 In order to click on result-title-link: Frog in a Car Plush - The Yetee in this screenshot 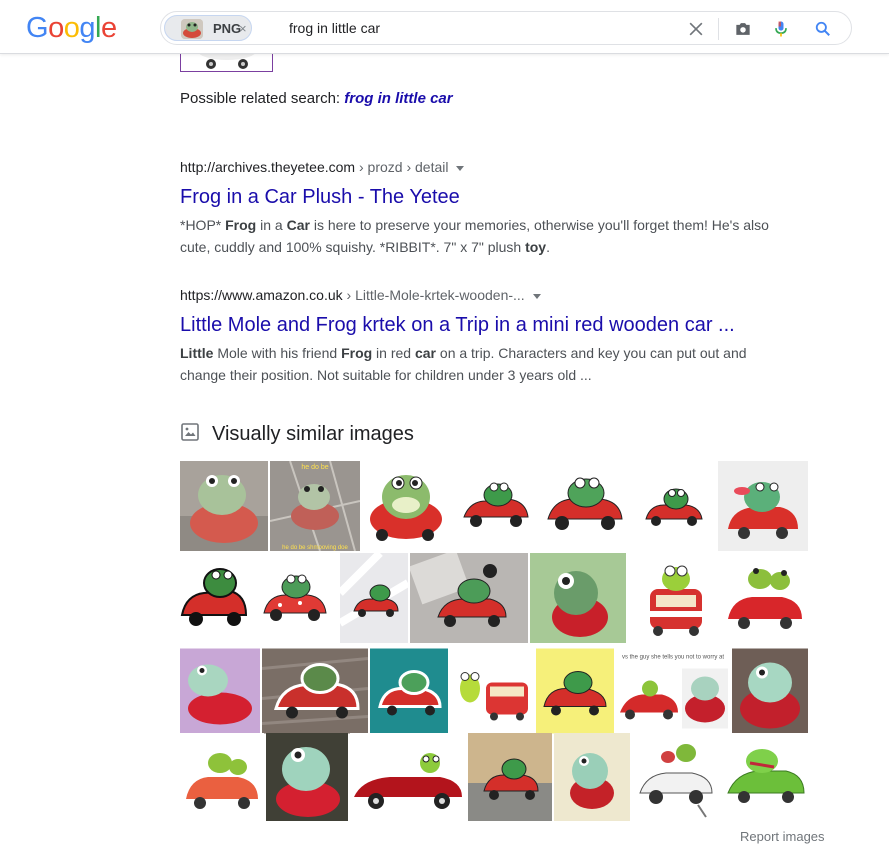, I will do `click(490, 197)`.